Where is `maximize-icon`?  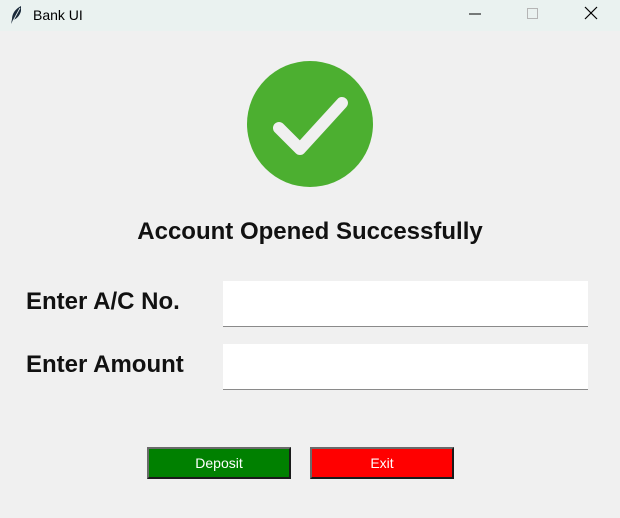 maximize-icon is located at coordinates (533, 16).